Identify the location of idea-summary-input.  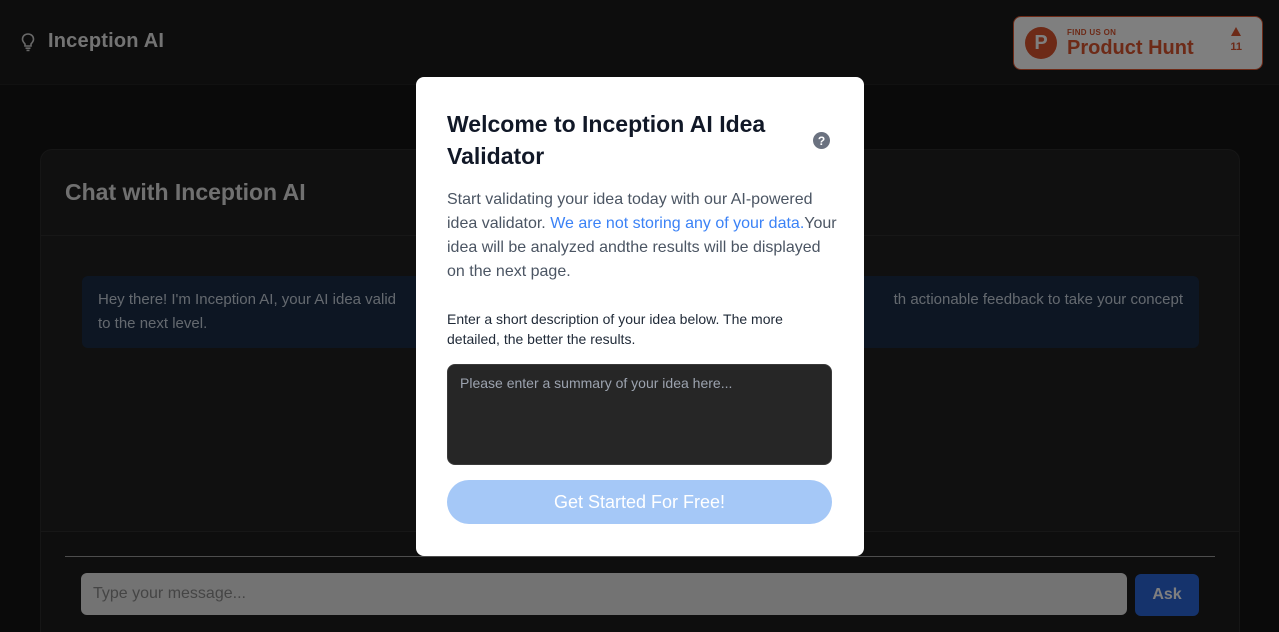
(639, 414).